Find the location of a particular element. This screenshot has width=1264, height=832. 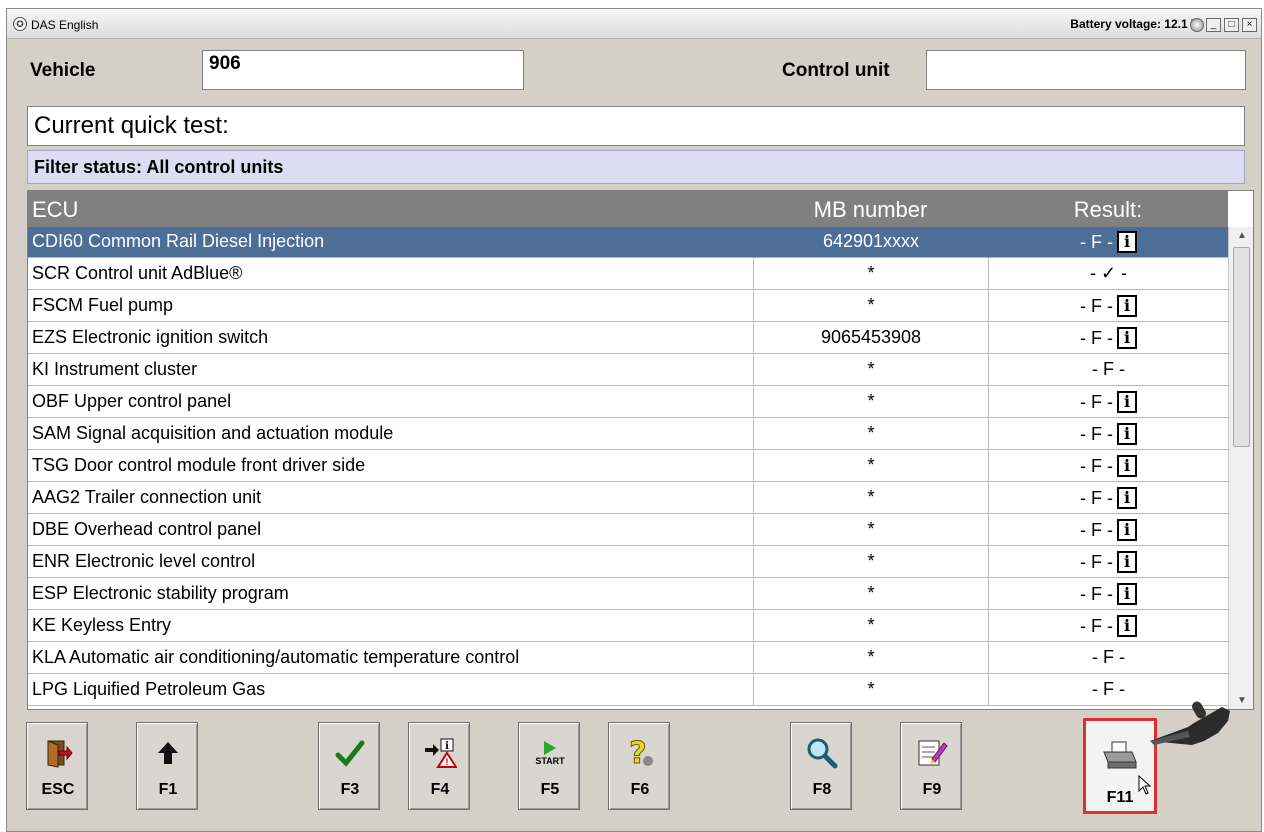

scroll-down-icon: ▼ is located at coordinates (1241, 700).